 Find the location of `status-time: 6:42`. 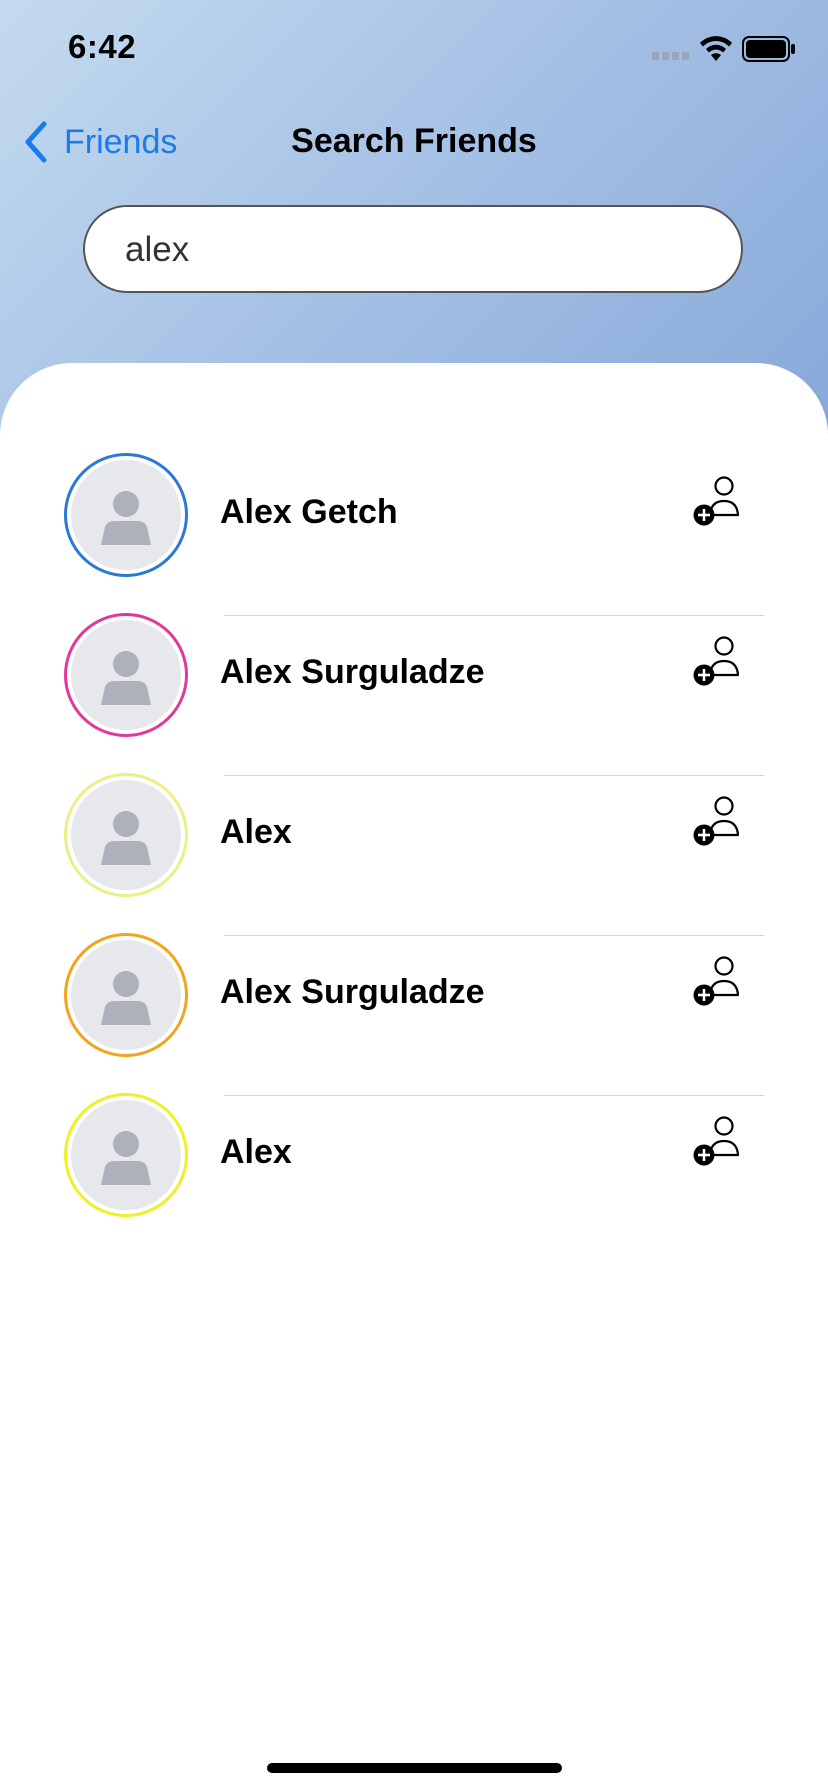

status-time: 6:42 is located at coordinates (102, 46).